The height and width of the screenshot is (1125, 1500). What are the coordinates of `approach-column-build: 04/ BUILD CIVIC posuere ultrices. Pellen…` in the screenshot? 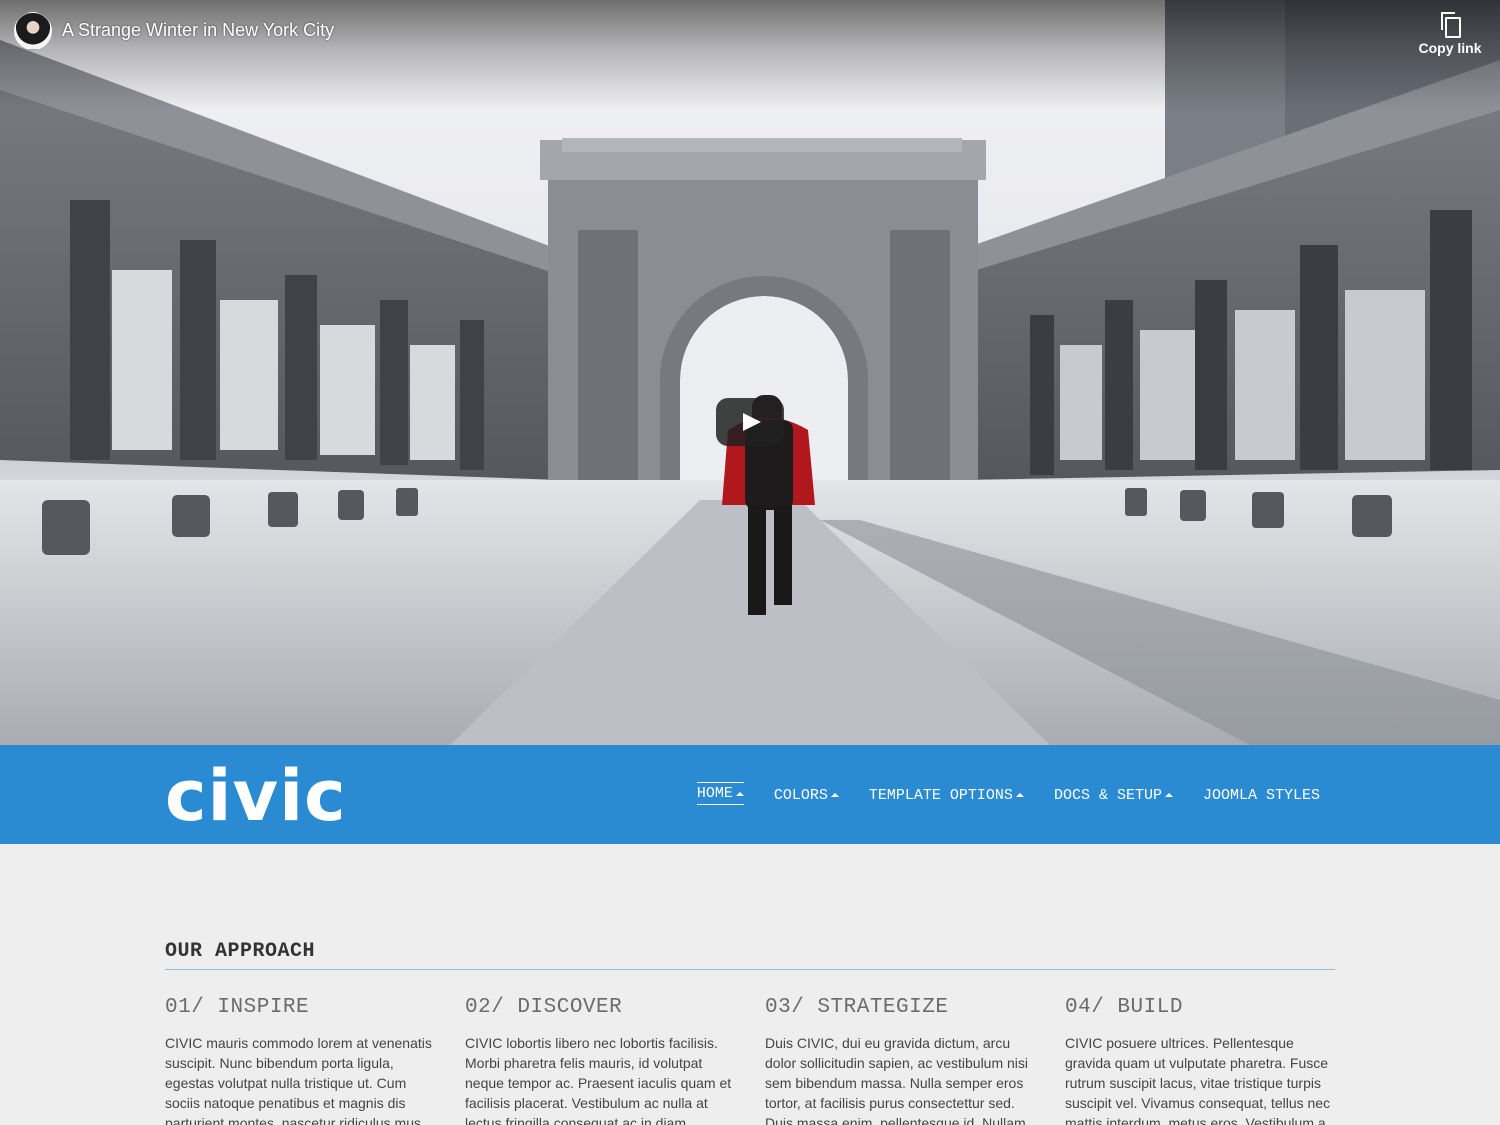 It's located at (1200, 1060).